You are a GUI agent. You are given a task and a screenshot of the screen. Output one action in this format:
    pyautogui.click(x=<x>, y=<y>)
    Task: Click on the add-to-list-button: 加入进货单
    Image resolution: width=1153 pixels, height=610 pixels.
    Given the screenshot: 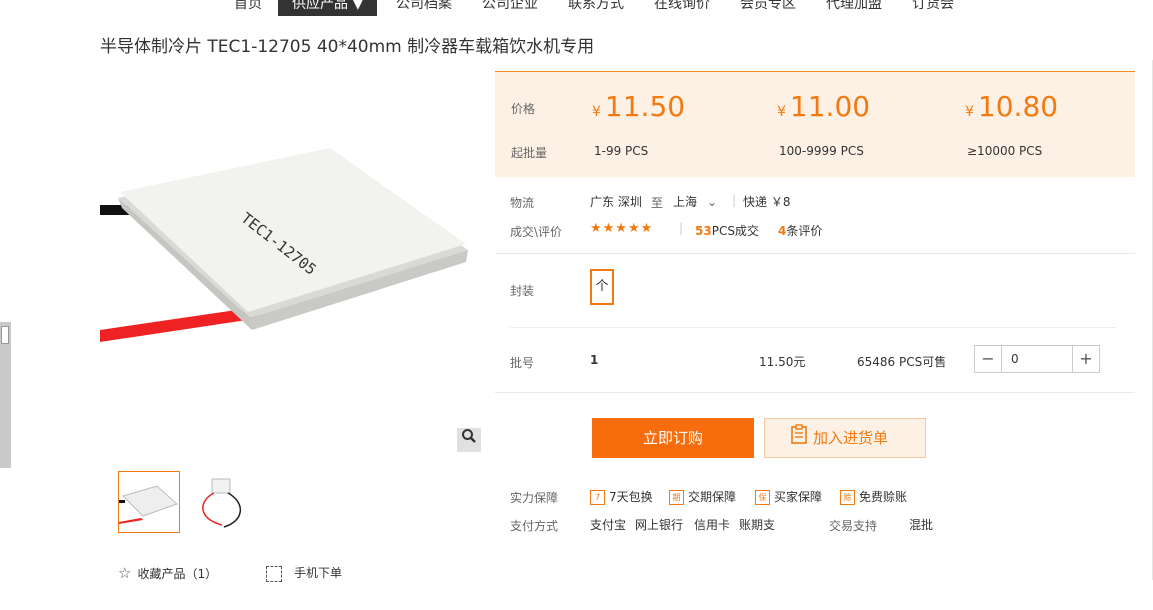 What is the action you would take?
    pyautogui.click(x=845, y=438)
    